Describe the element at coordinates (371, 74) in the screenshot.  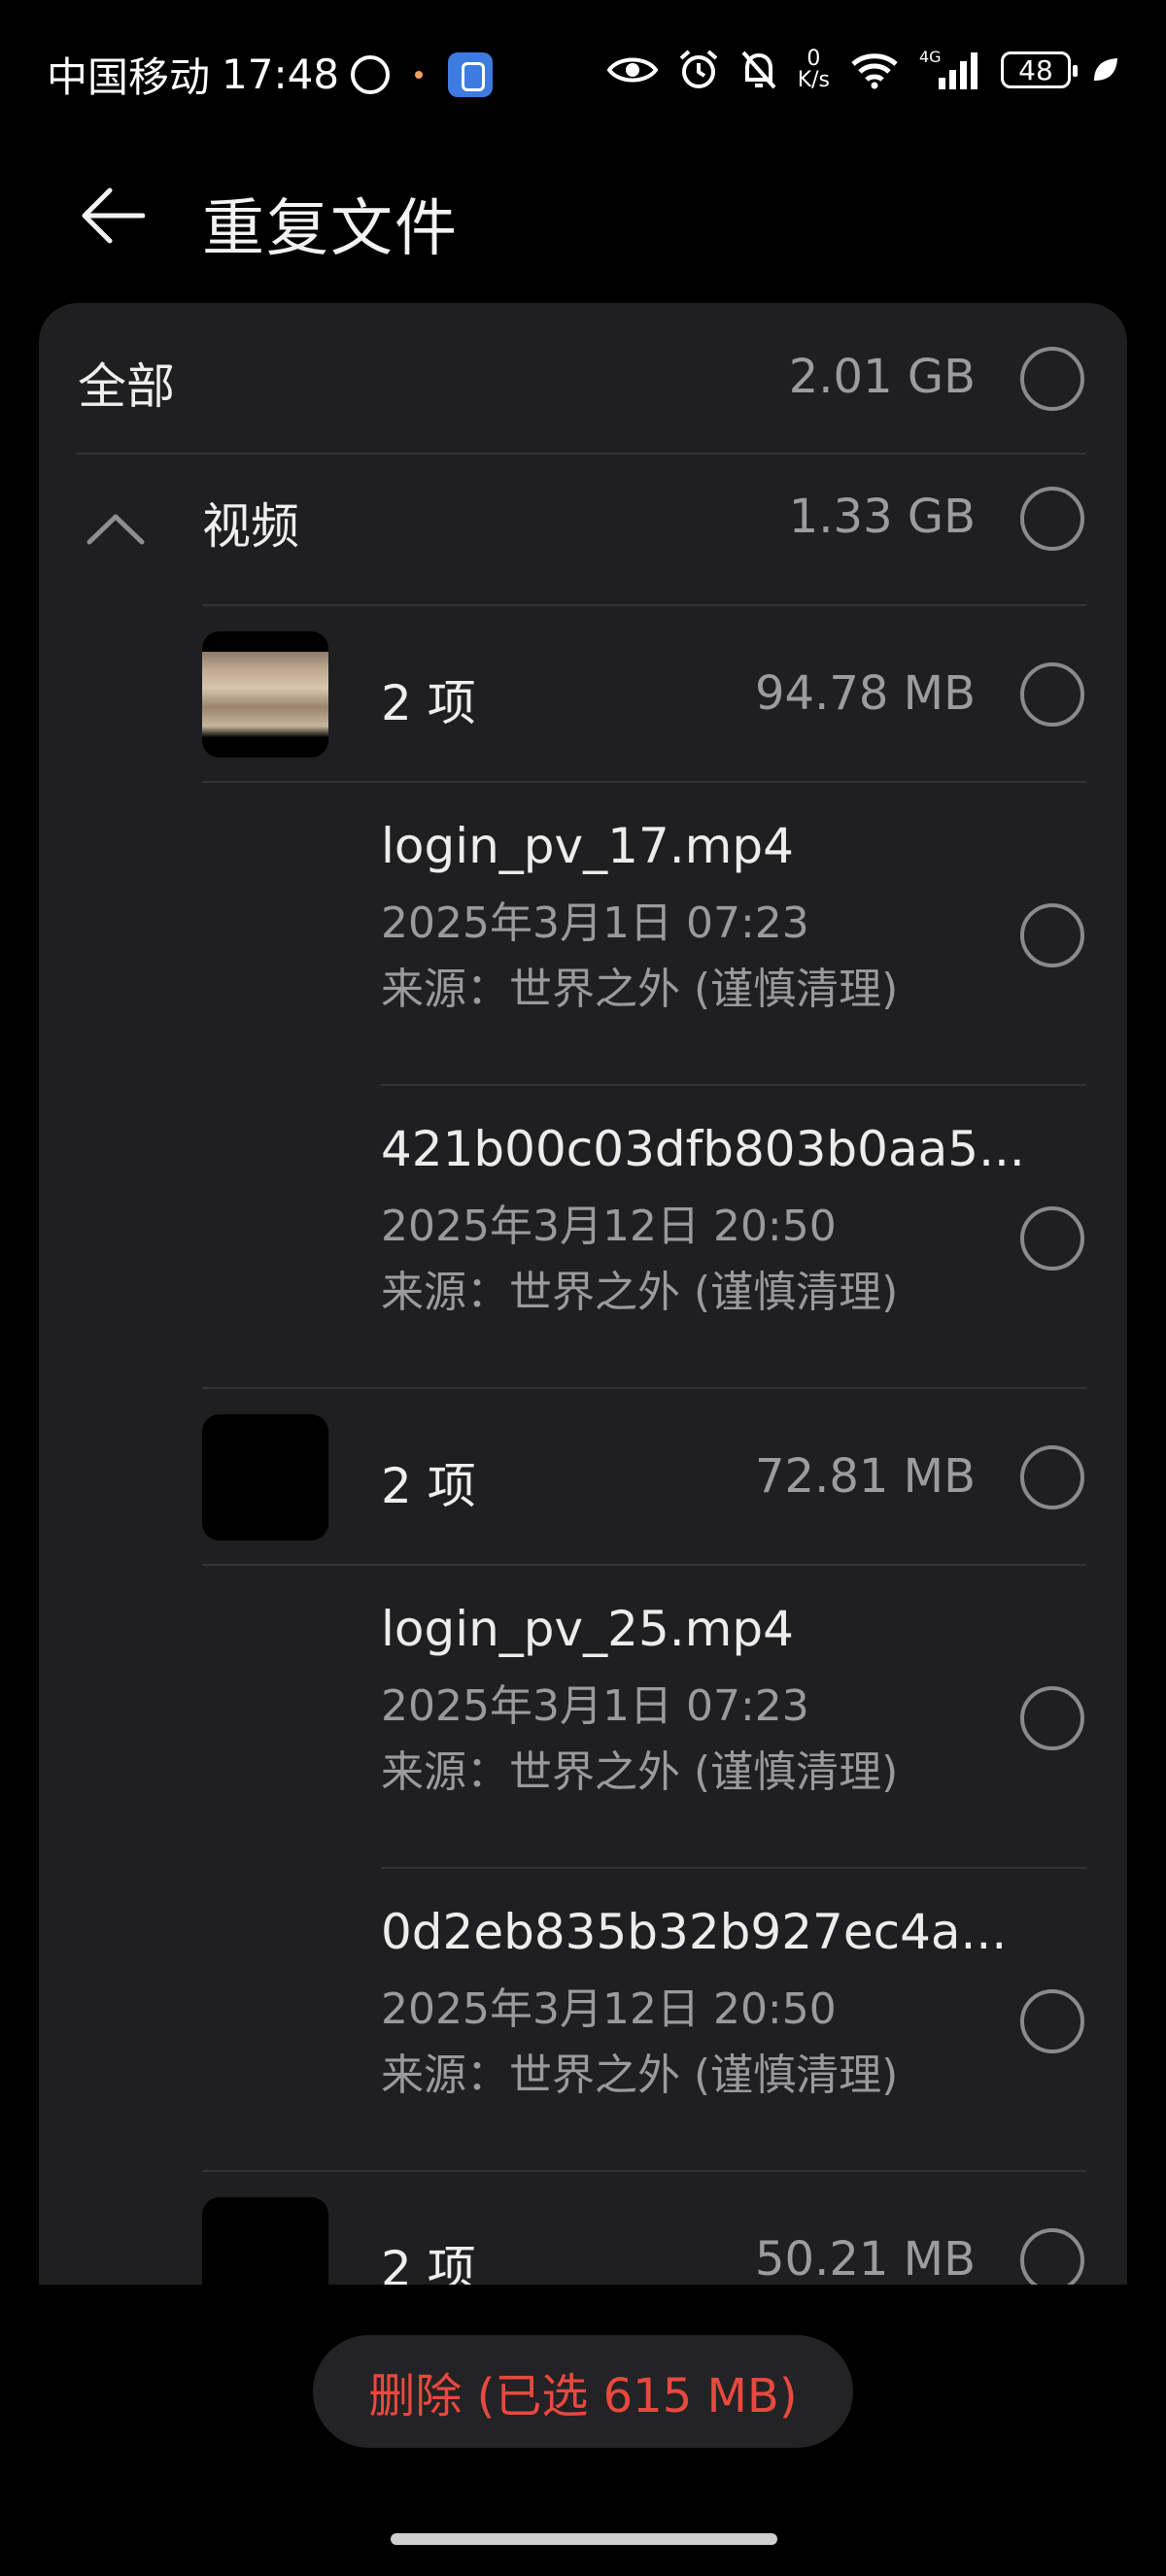
I see `data-saver-icon` at that location.